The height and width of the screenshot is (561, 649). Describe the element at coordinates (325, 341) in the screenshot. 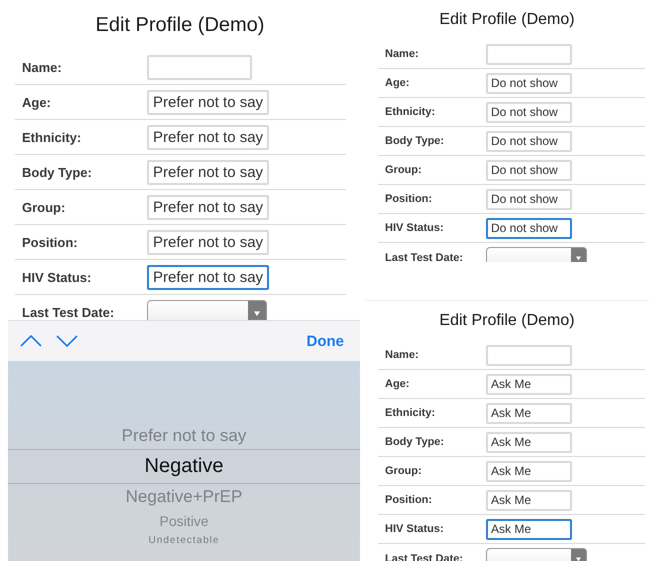

I see `done-button: Done` at that location.